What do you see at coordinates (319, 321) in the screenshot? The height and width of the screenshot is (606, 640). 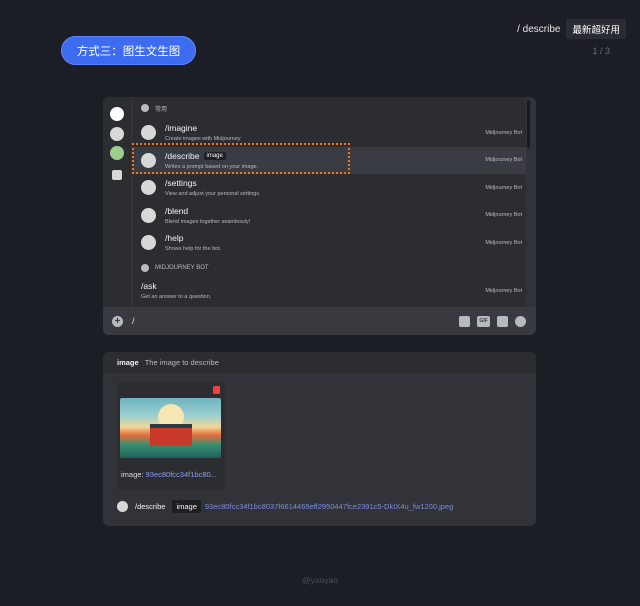 I see `message-input-bar: + / GIF` at bounding box center [319, 321].